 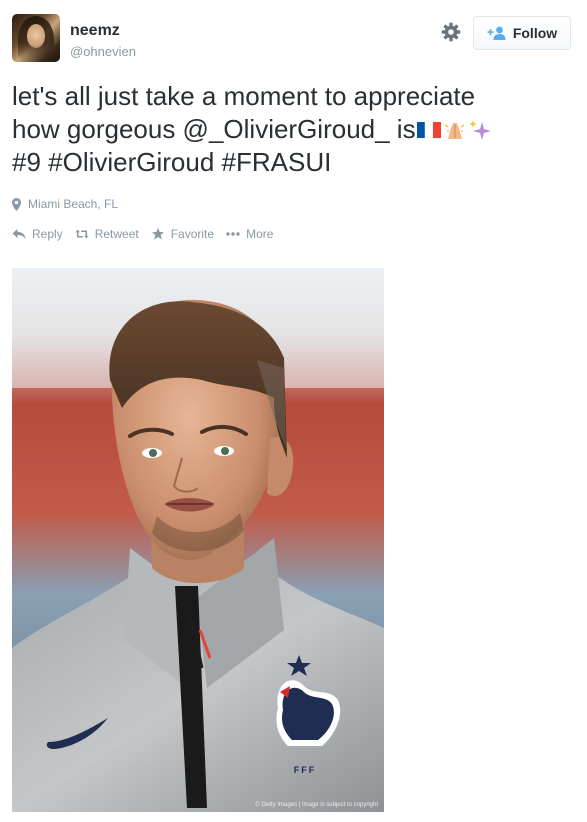 What do you see at coordinates (16, 204) in the screenshot?
I see `map-pin-icon` at bounding box center [16, 204].